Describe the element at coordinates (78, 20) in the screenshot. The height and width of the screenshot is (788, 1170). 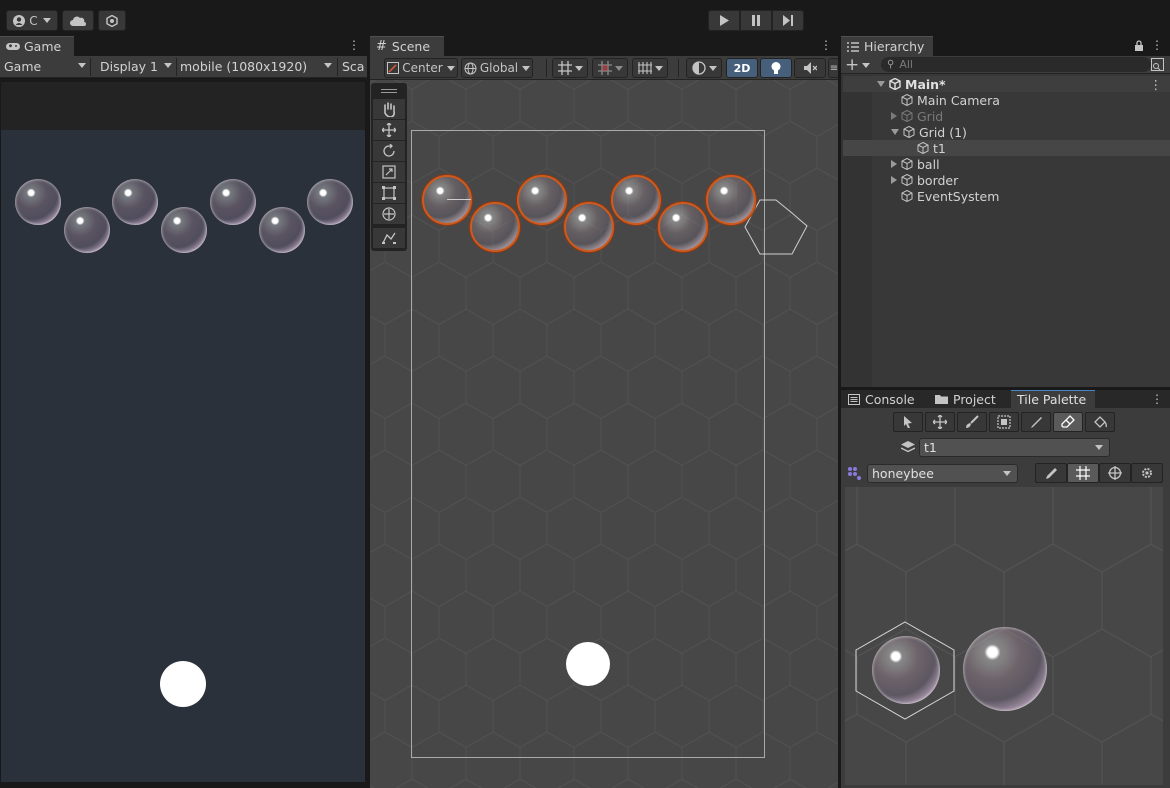
I see `cloud-button` at that location.